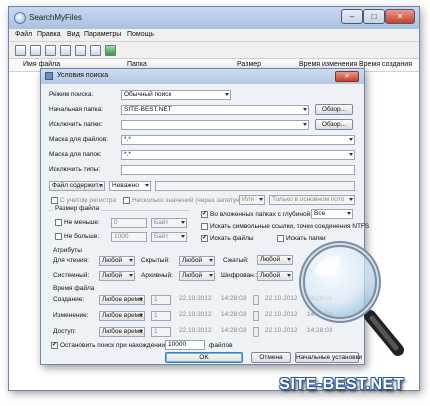 This screenshot has height=406, width=430. What do you see at coordinates (67, 250) in the screenshot?
I see `attributes-group-label: Атрибуты` at bounding box center [67, 250].